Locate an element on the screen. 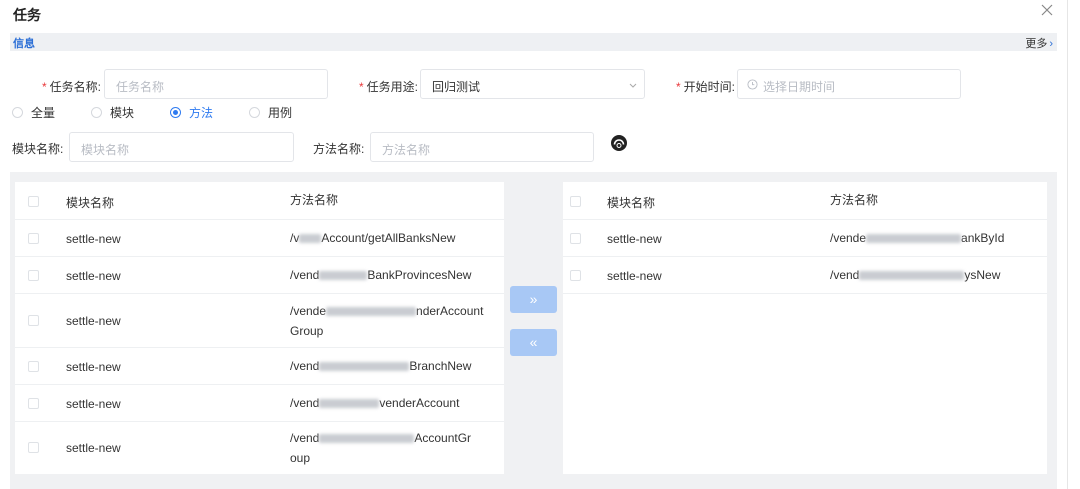  scope-radio-group: 全量 模块 方法 用例 is located at coordinates (170, 112).